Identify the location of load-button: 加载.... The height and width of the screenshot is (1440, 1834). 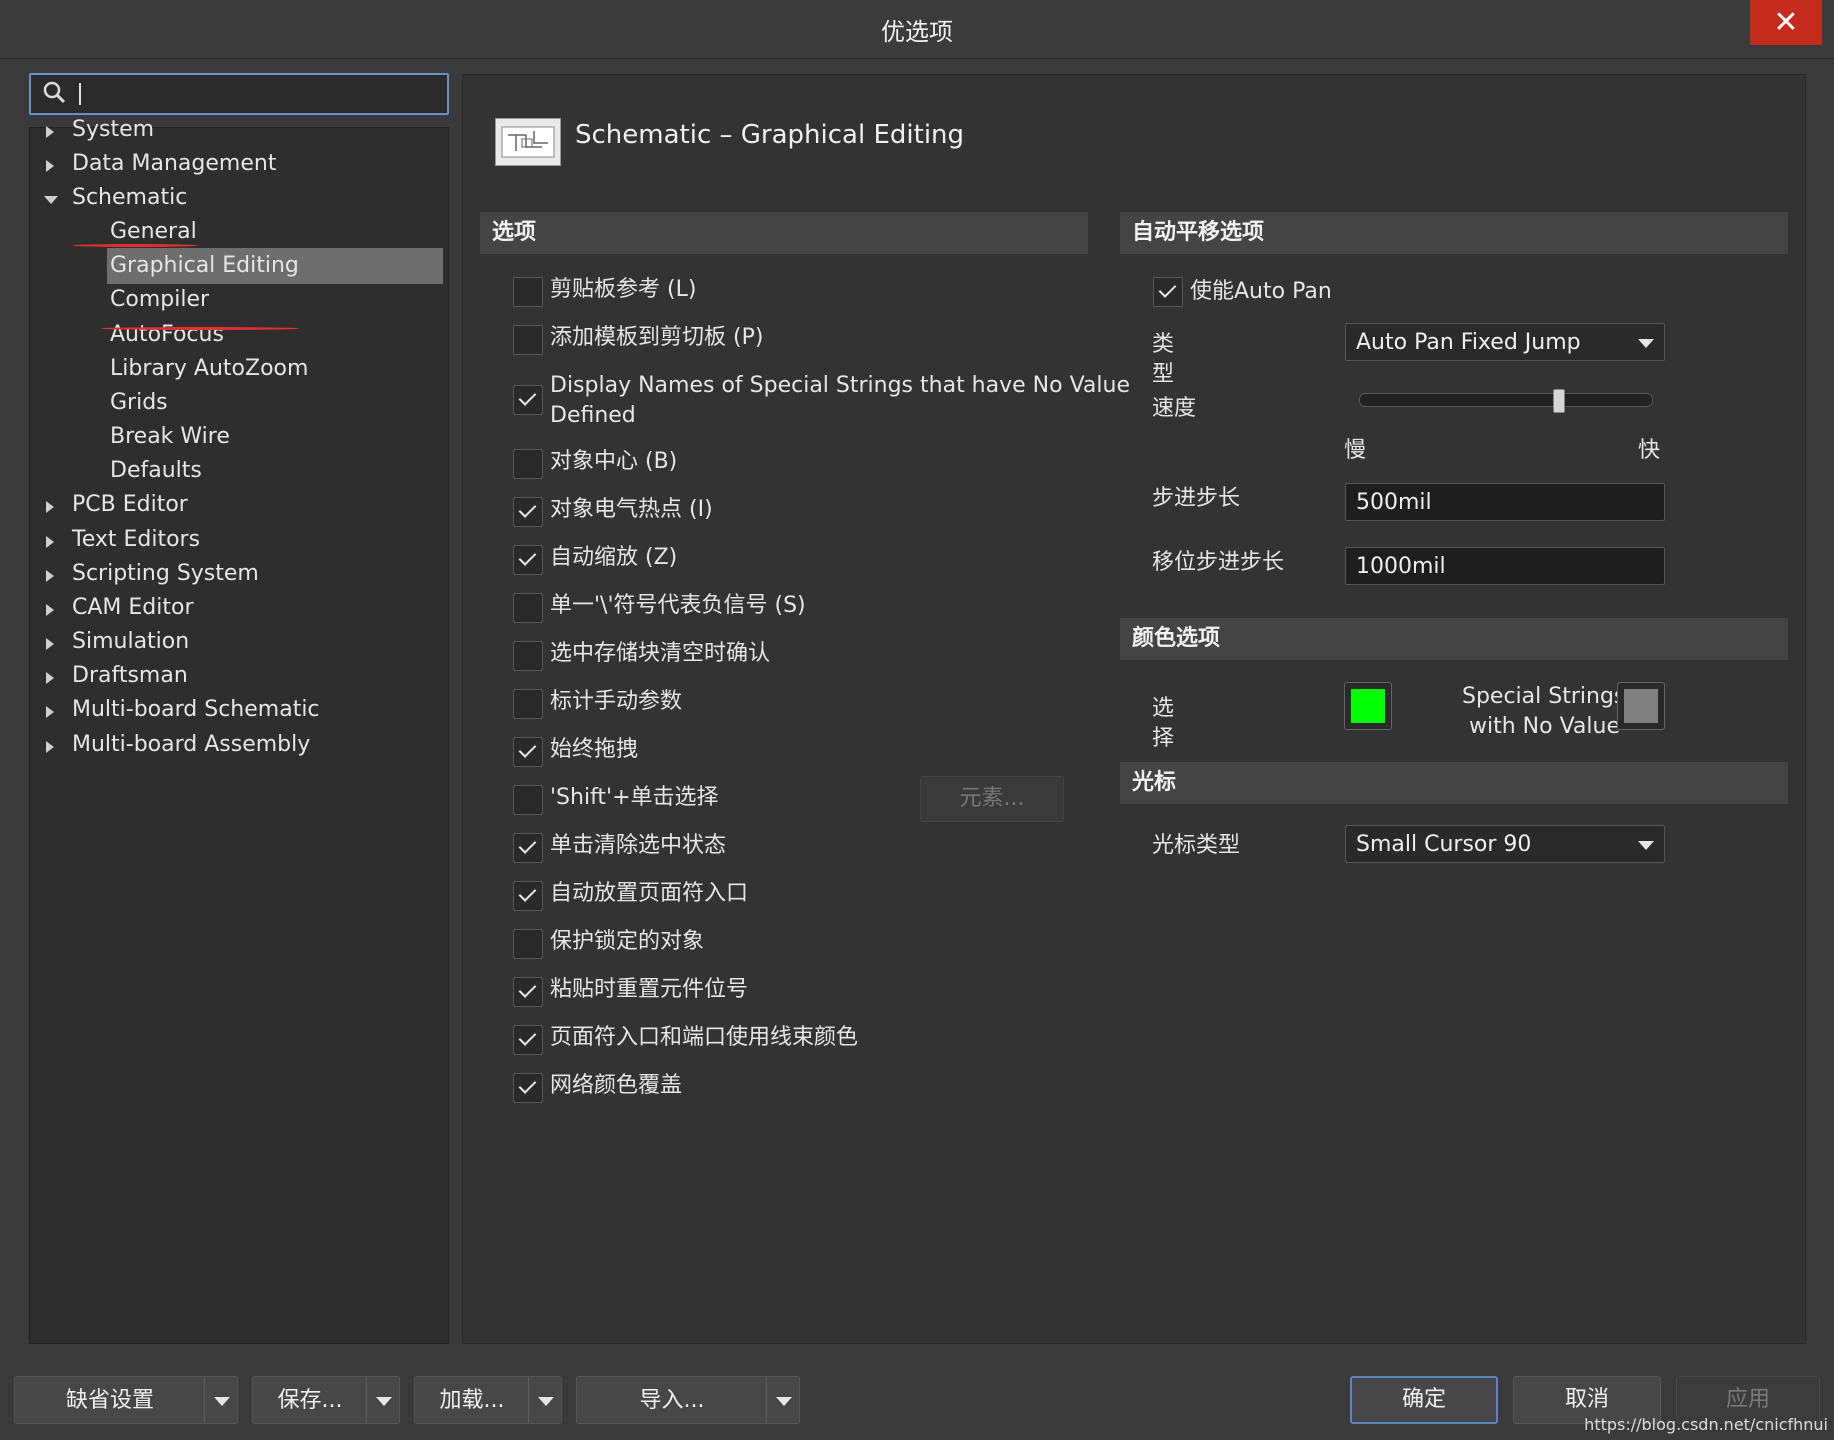
(488, 1400).